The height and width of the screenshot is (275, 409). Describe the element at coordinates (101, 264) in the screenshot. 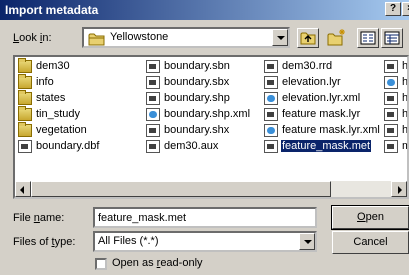

I see `read-only-checkbox` at that location.